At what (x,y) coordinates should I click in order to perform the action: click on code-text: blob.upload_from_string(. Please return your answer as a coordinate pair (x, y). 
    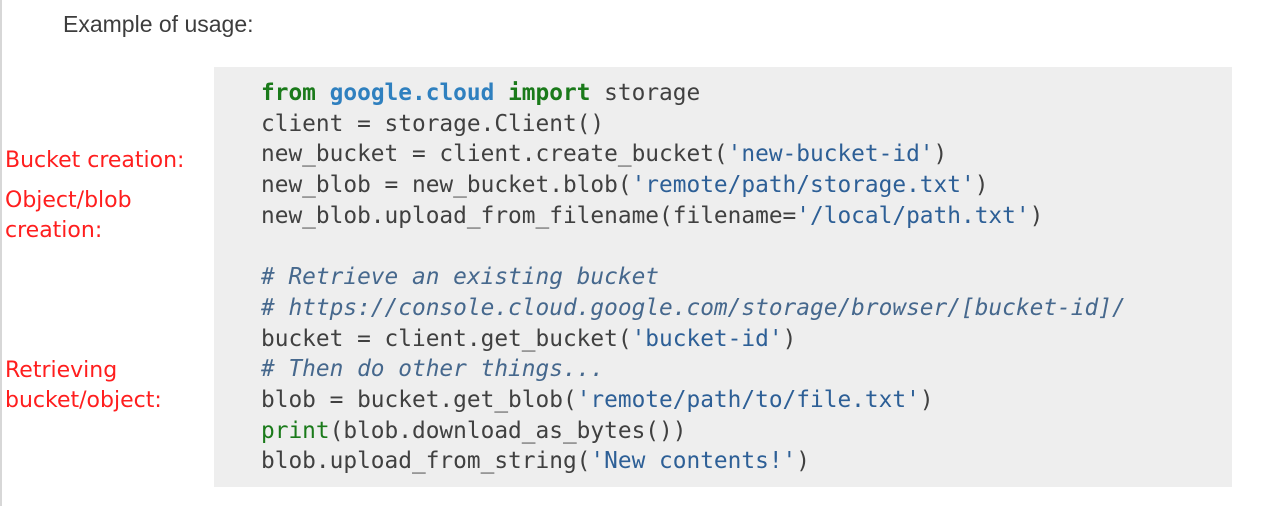
    Looking at the image, I should click on (426, 461).